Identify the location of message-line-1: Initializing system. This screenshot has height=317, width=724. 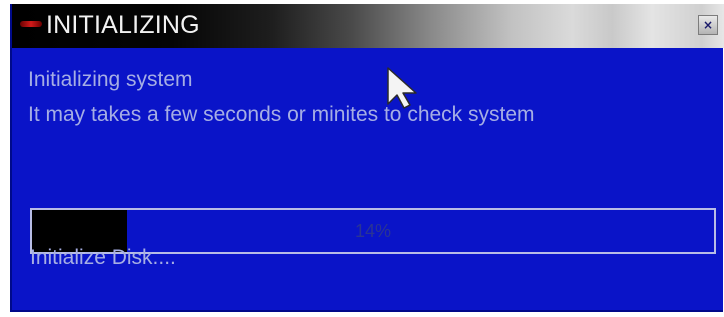
(110, 79).